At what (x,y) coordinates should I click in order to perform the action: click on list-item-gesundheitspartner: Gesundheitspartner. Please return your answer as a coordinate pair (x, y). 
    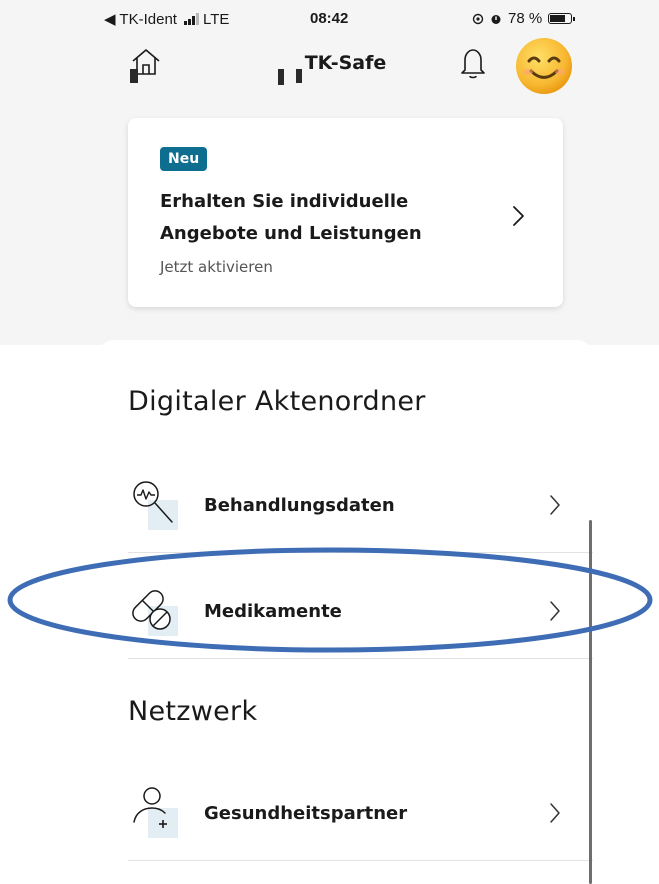
    Looking at the image, I should click on (355, 810).